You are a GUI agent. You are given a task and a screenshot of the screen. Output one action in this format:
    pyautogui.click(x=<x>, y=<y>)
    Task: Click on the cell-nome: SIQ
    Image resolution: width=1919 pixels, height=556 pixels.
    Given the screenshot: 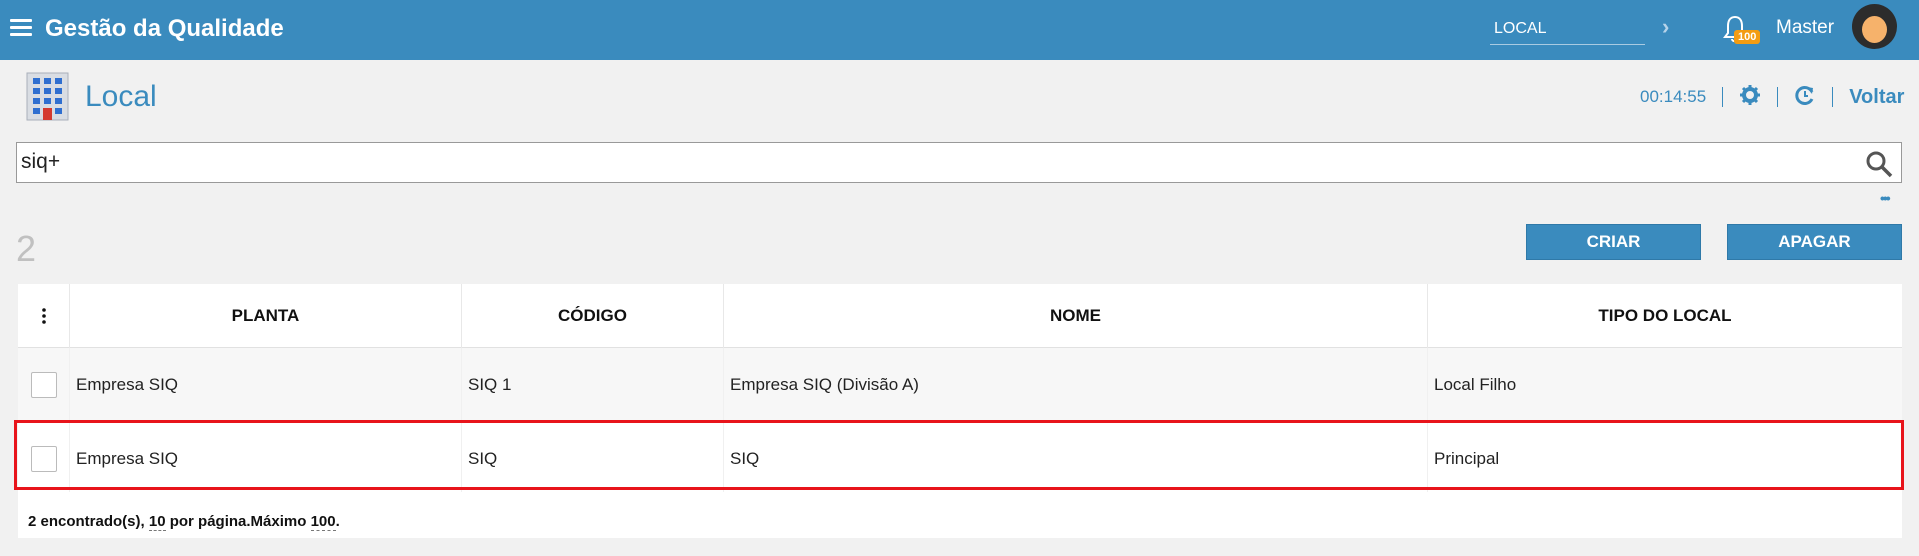 What is the action you would take?
    pyautogui.click(x=1076, y=458)
    